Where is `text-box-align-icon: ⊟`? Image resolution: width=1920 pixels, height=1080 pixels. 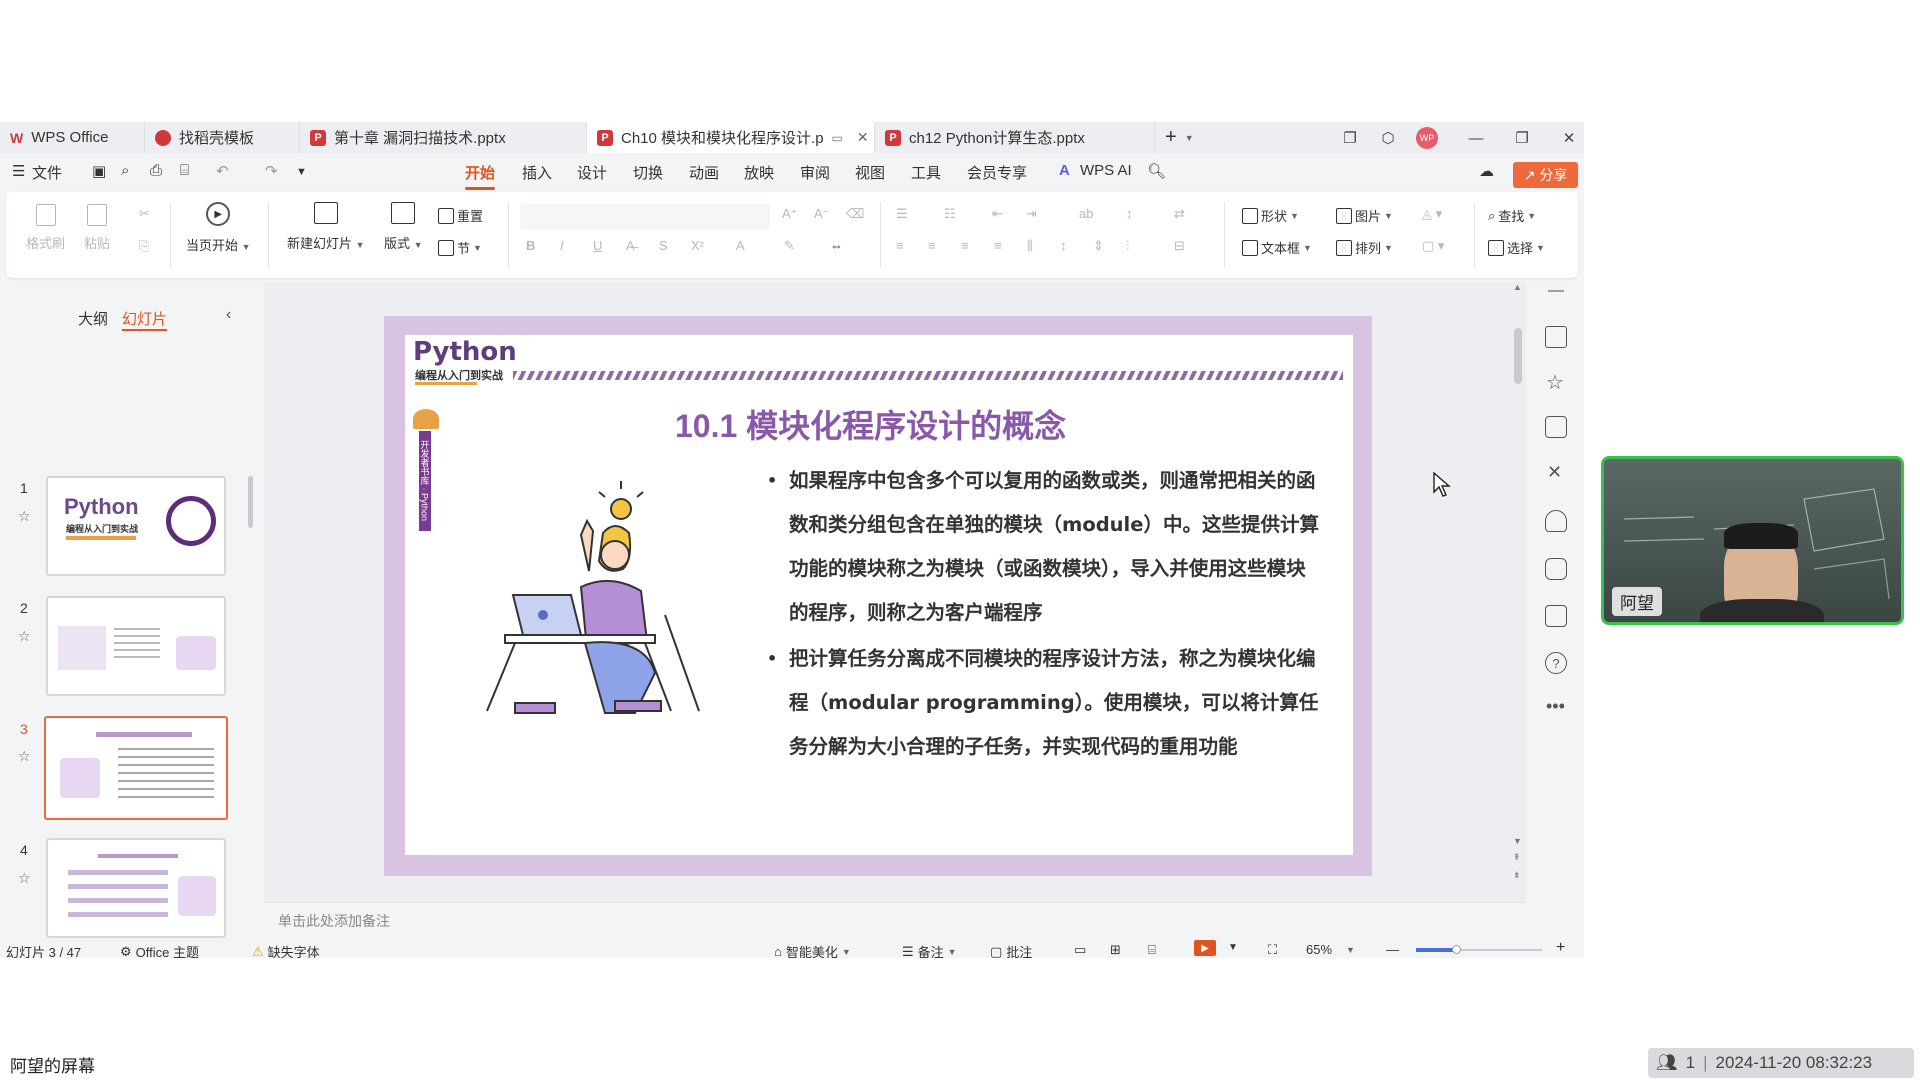 text-box-align-icon: ⊟ is located at coordinates (1179, 246).